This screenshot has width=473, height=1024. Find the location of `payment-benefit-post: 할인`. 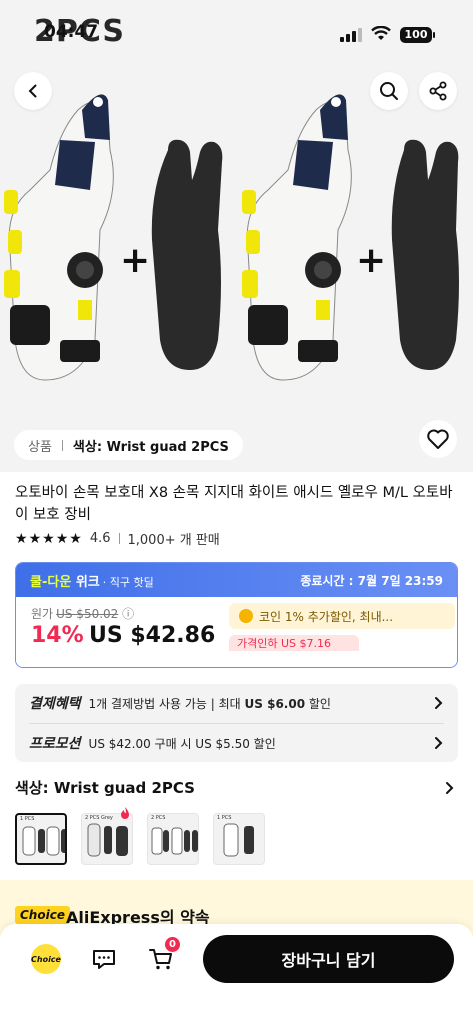

payment-benefit-post: 할인 is located at coordinates (318, 703).